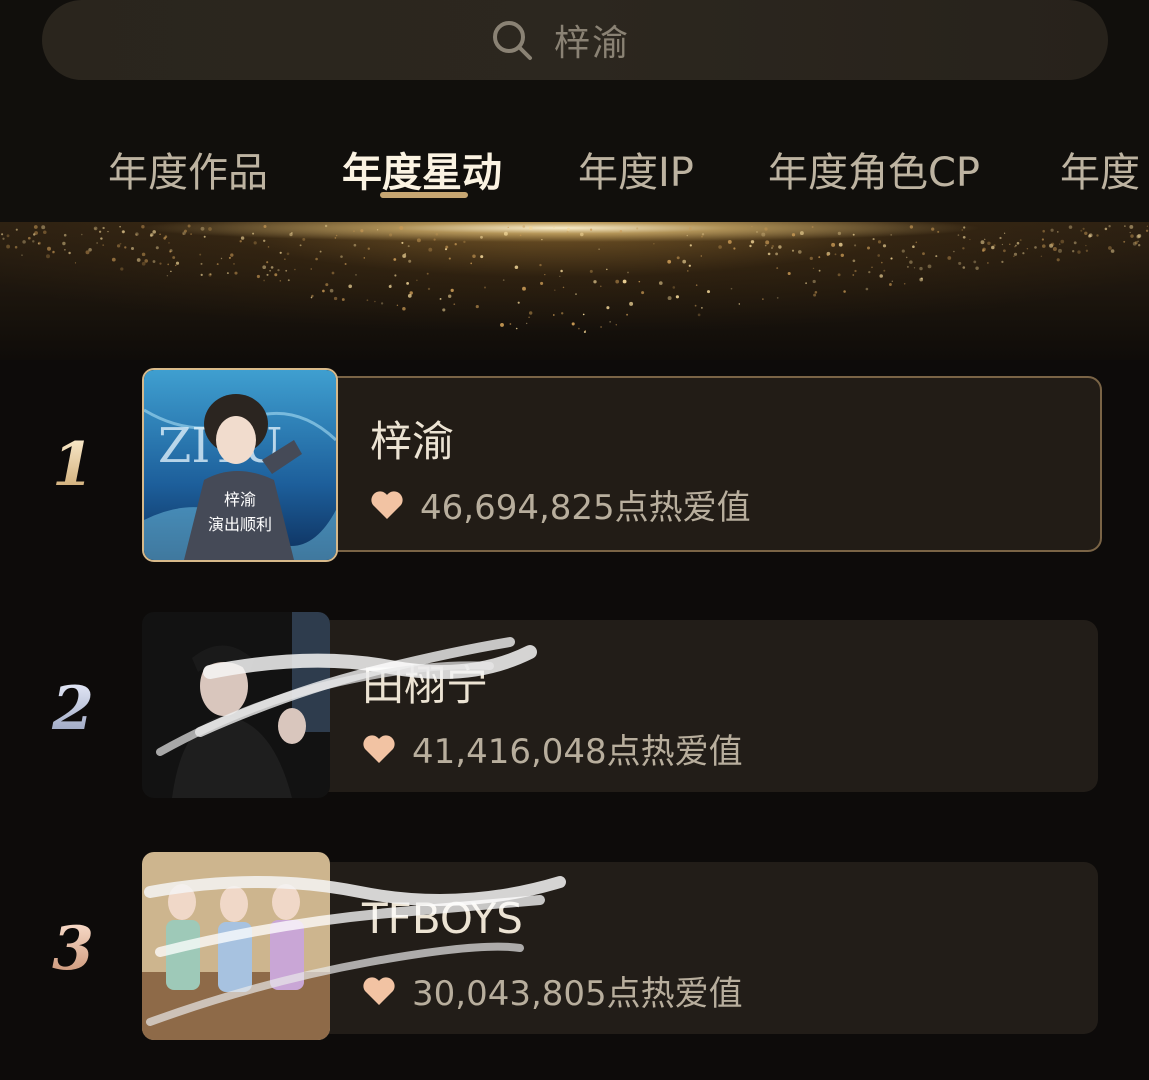 The image size is (1149, 1080). I want to click on category-tabs: 年度作品 年度星动 年度IP 年度角色CP 年度, so click(574, 170).